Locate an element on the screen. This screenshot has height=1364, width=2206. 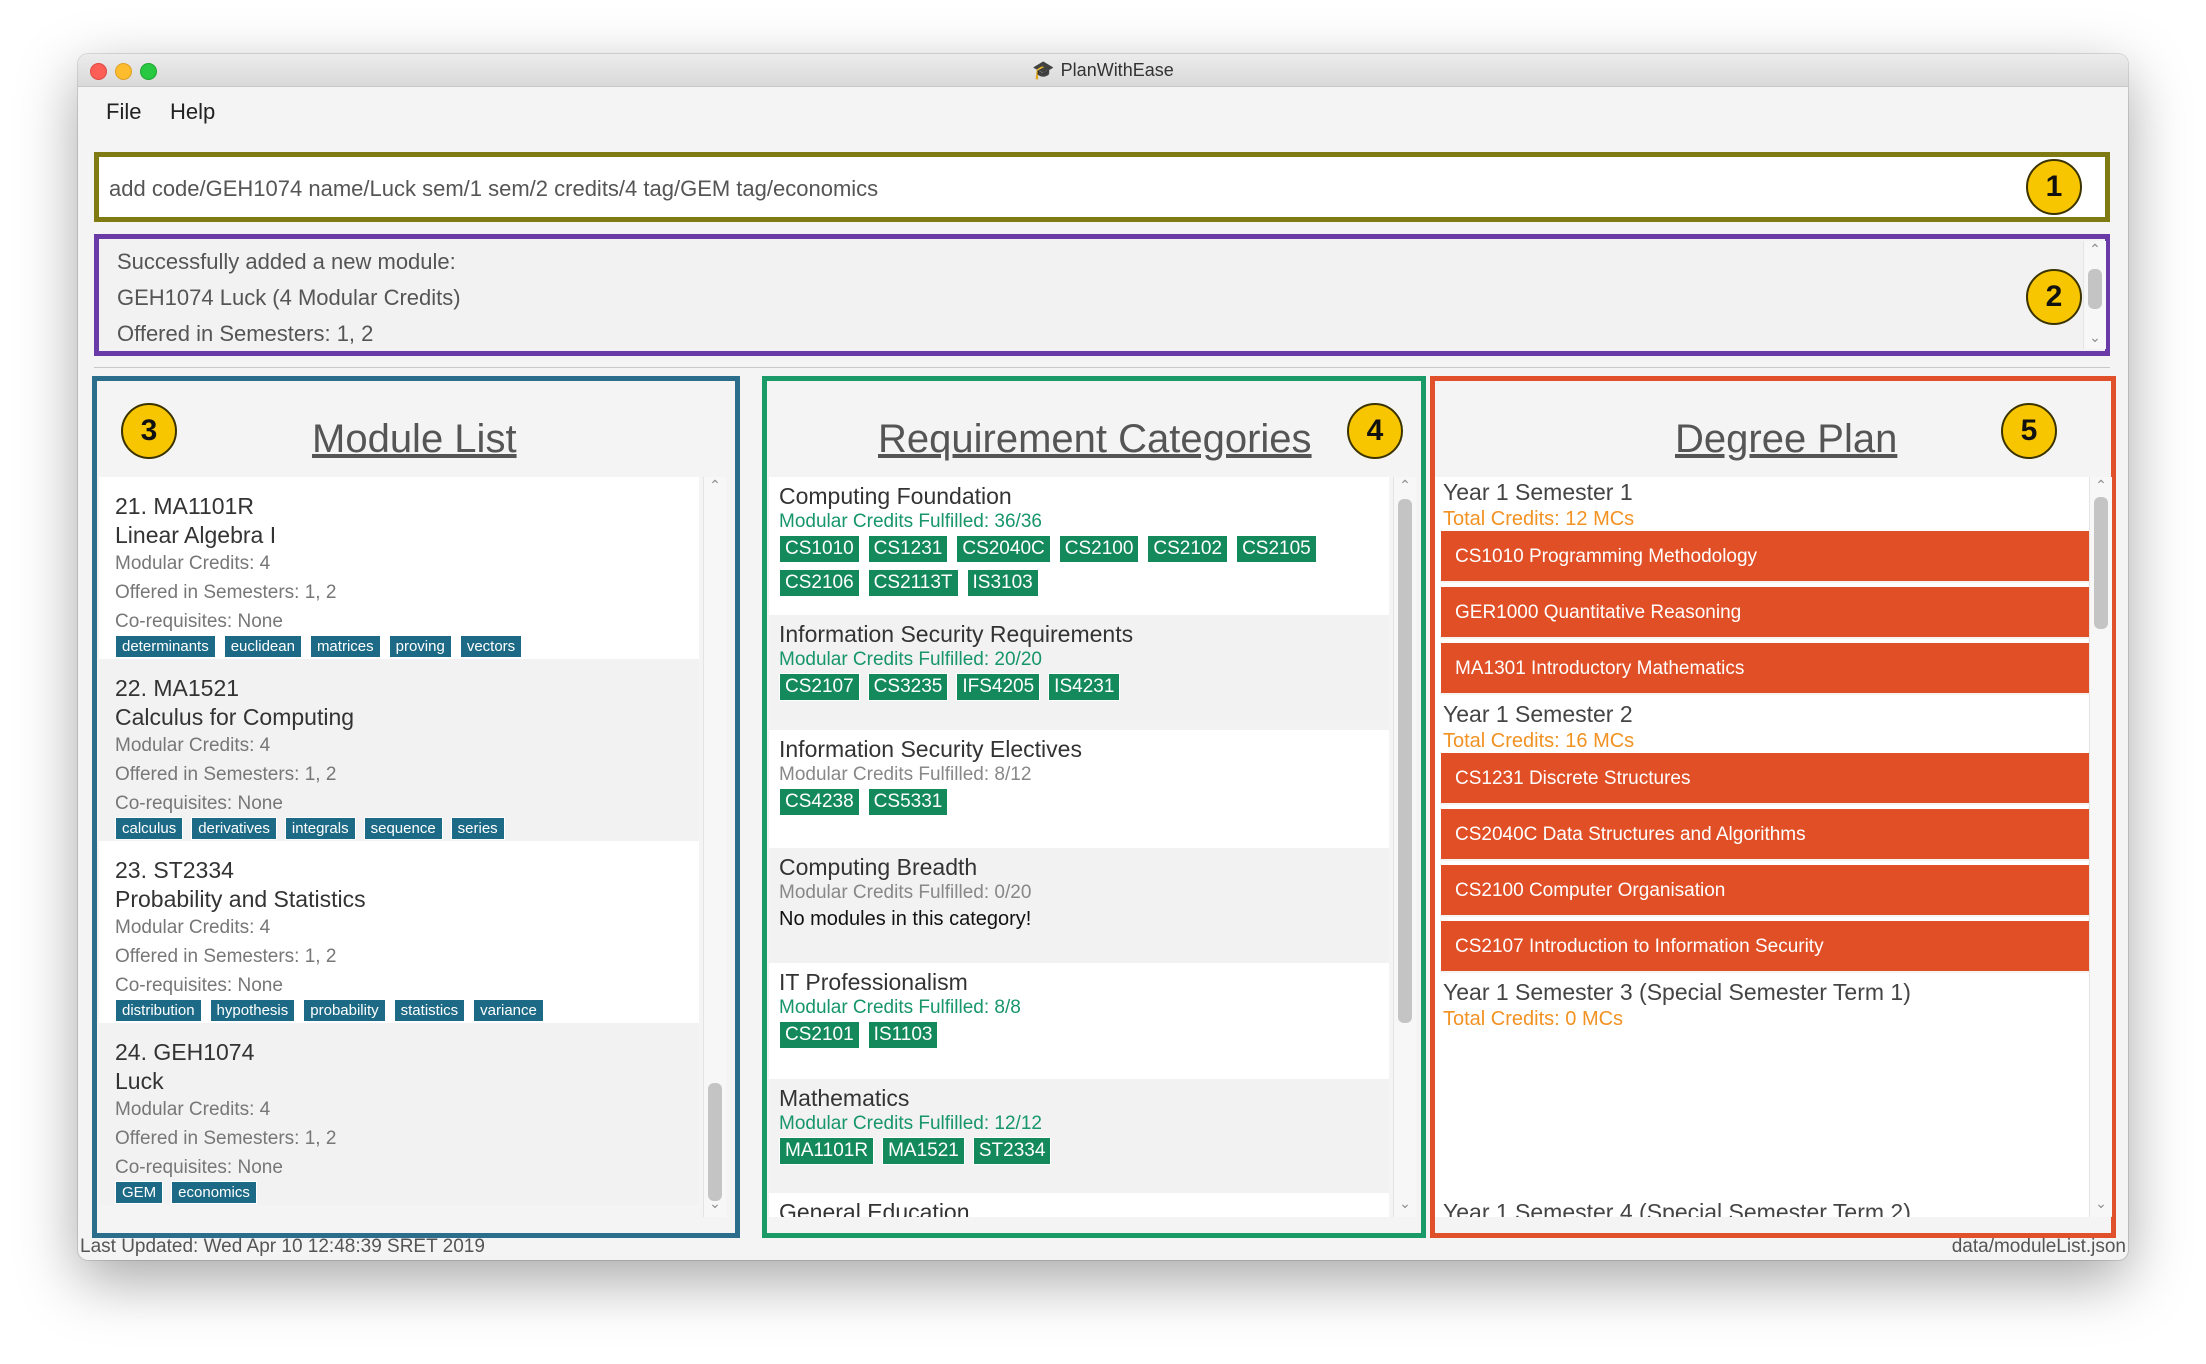
semester-total-credits: Total Credits: 16 MCs is located at coordinates (1539, 741).